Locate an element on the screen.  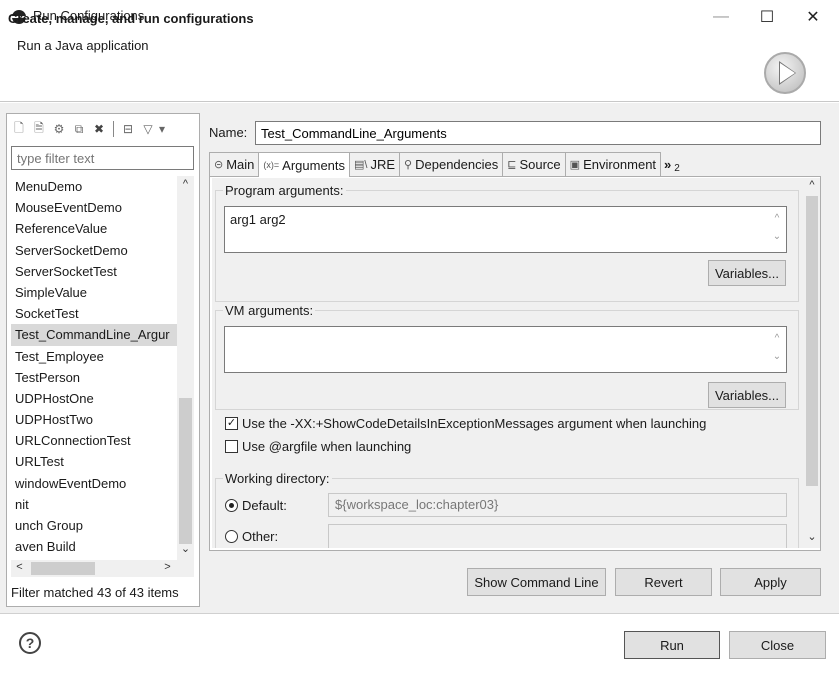
export-config-icon: ⚙ is located at coordinates (59, 129).